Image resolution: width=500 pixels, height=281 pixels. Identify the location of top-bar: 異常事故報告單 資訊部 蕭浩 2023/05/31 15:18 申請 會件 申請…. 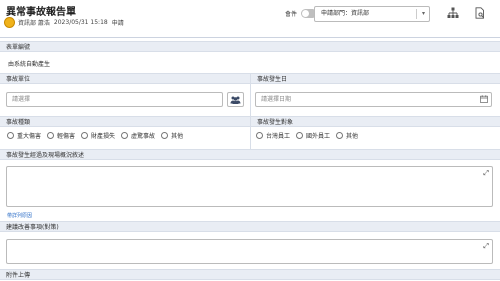
(250, 18).